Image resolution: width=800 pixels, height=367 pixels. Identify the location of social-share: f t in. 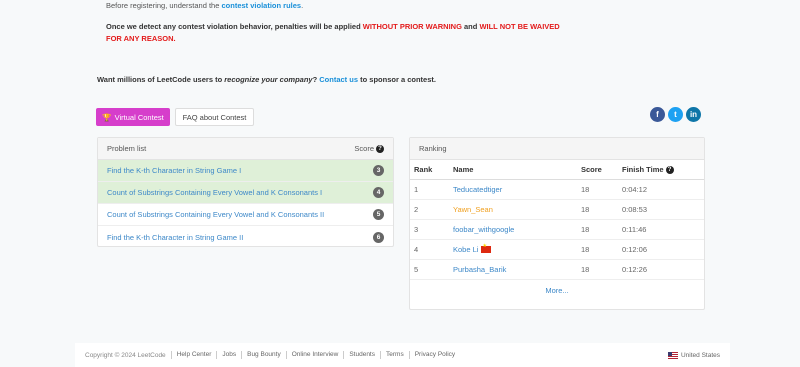
(675, 114).